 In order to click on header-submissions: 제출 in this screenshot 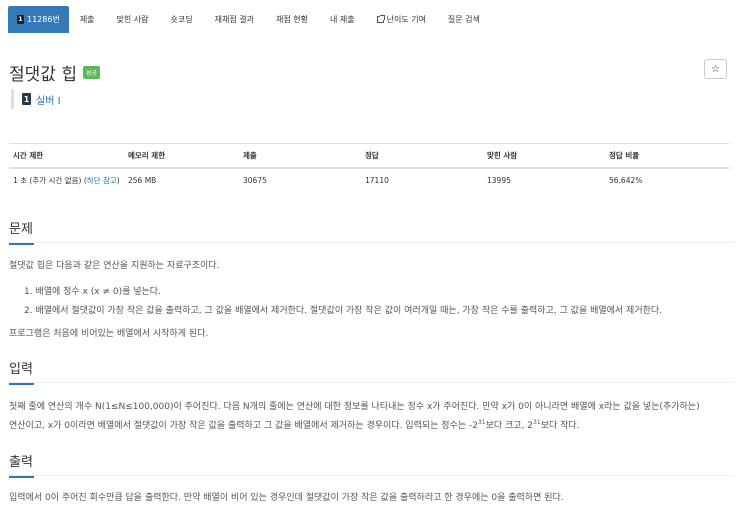, I will do `click(300, 156)`.